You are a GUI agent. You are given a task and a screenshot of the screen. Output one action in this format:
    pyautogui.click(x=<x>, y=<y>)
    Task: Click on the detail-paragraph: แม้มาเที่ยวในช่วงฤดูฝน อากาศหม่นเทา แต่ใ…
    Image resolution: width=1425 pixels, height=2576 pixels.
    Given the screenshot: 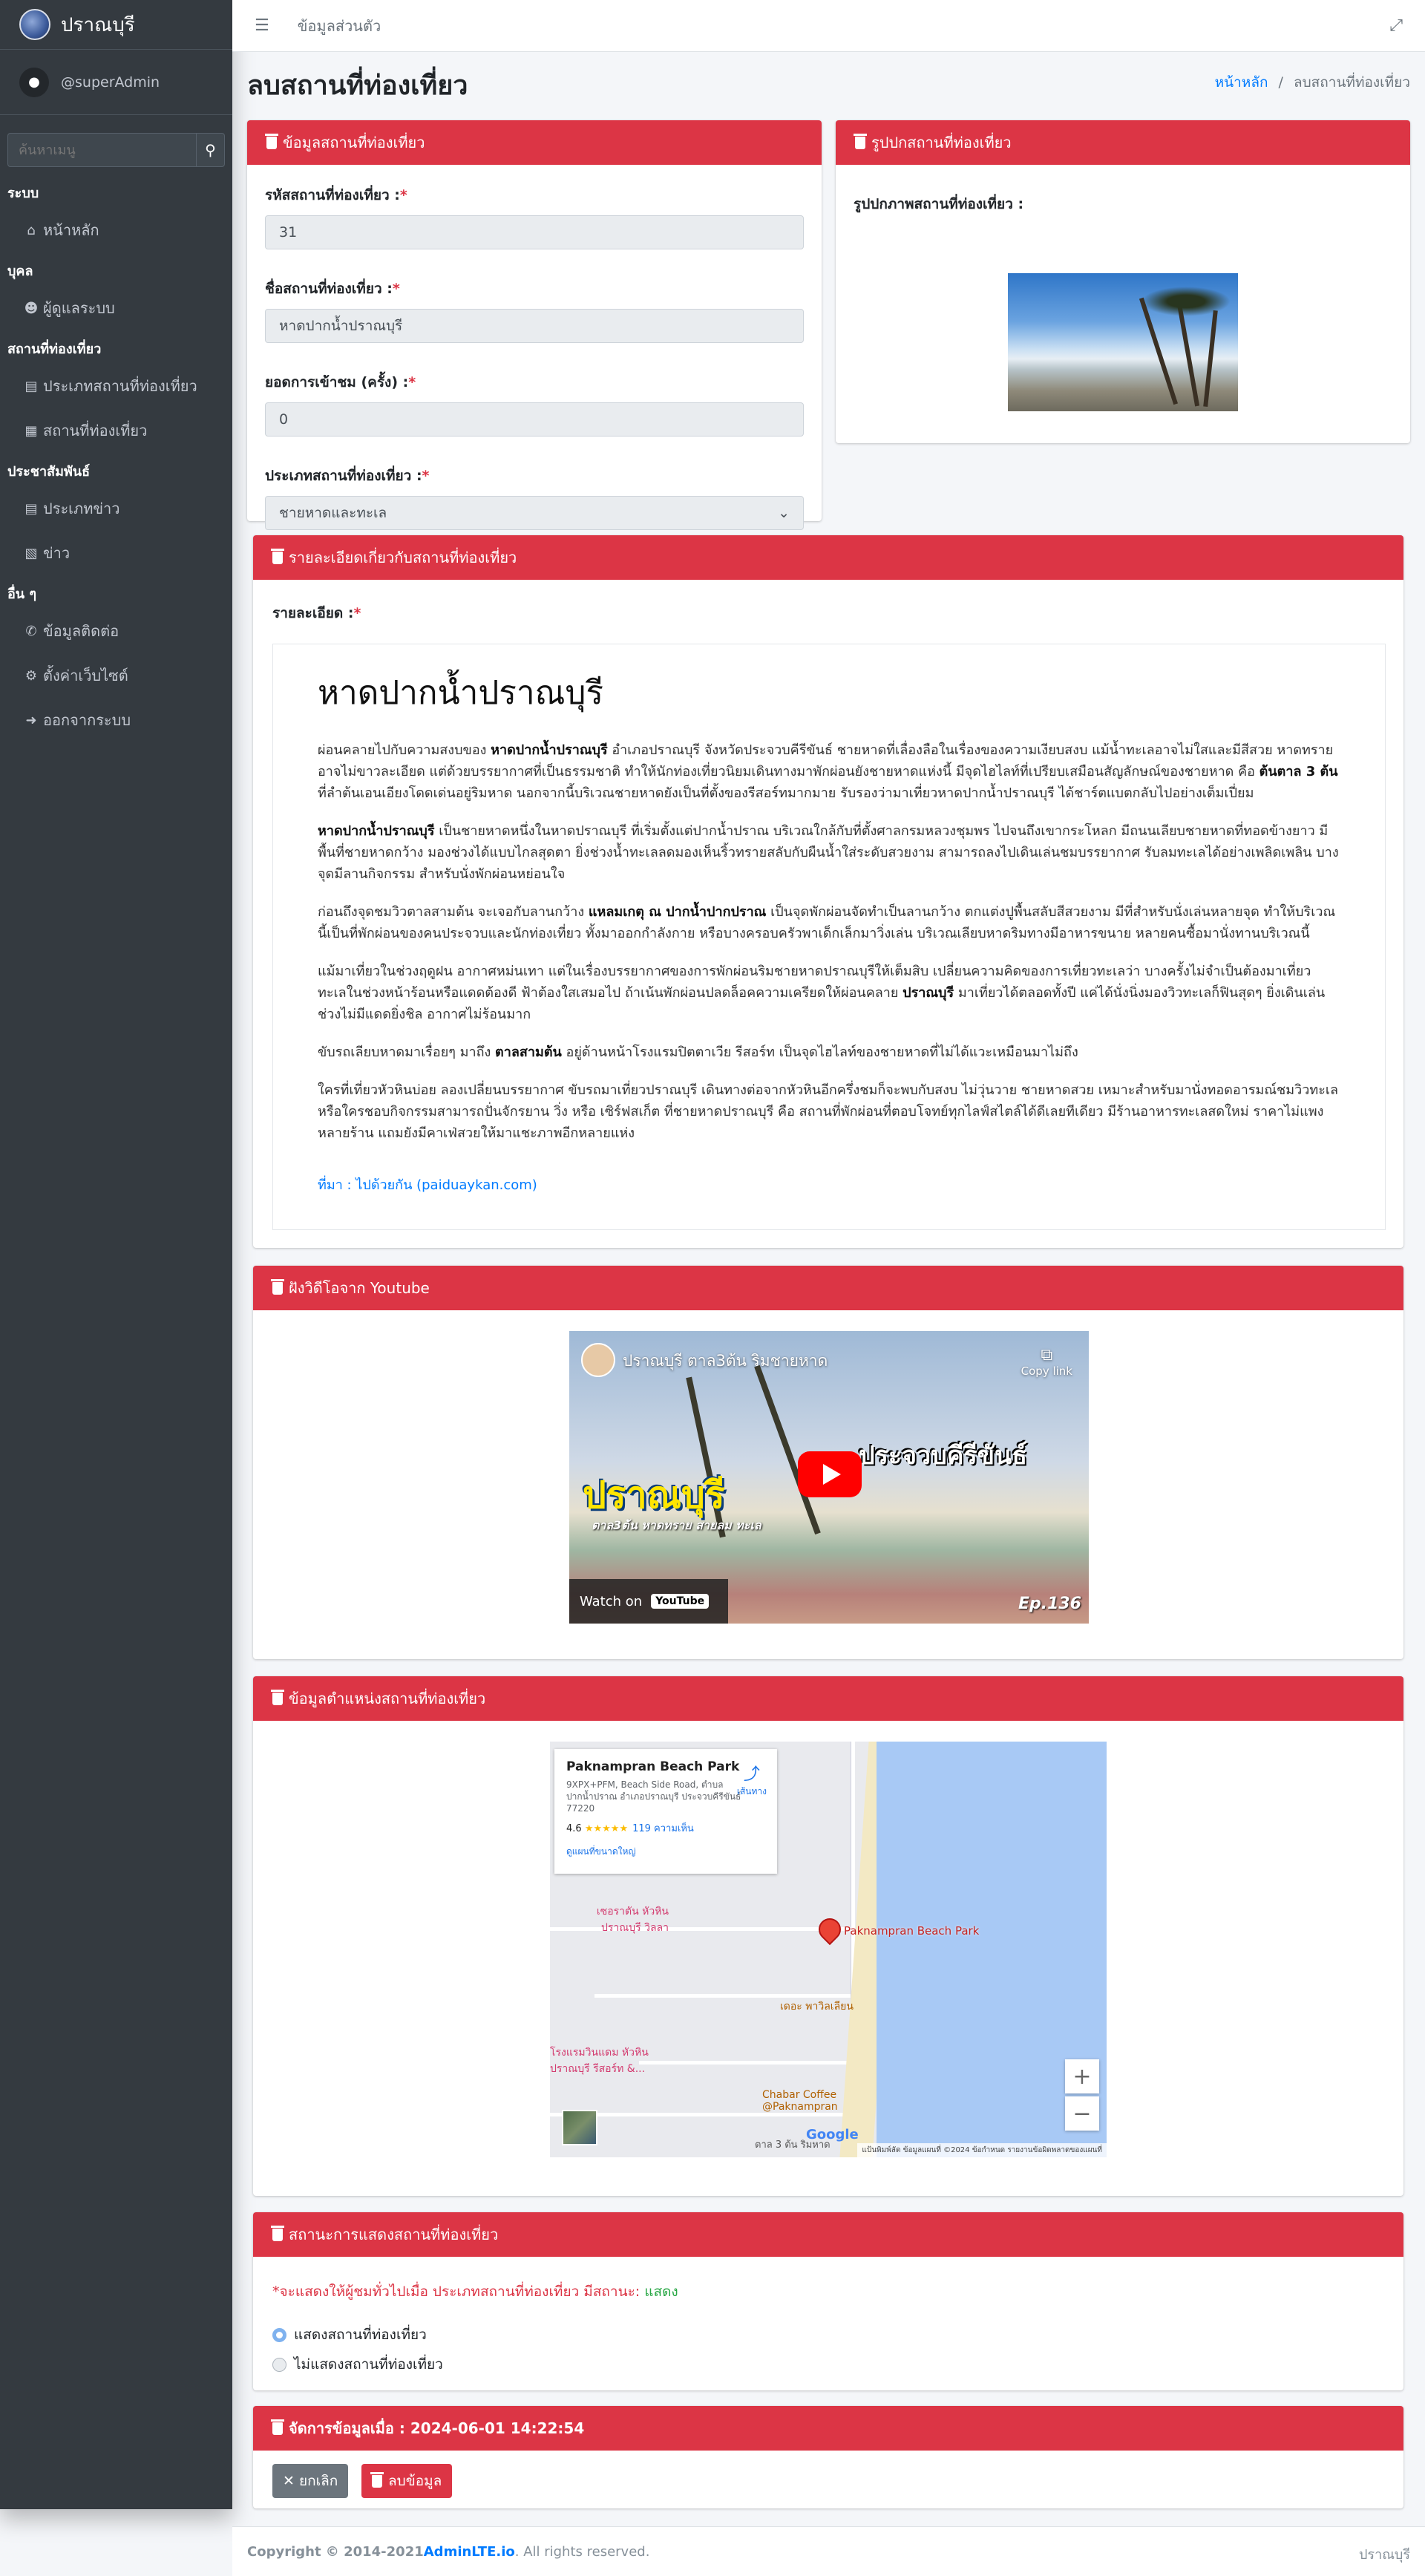 What is the action you would take?
    pyautogui.click(x=822, y=993)
    